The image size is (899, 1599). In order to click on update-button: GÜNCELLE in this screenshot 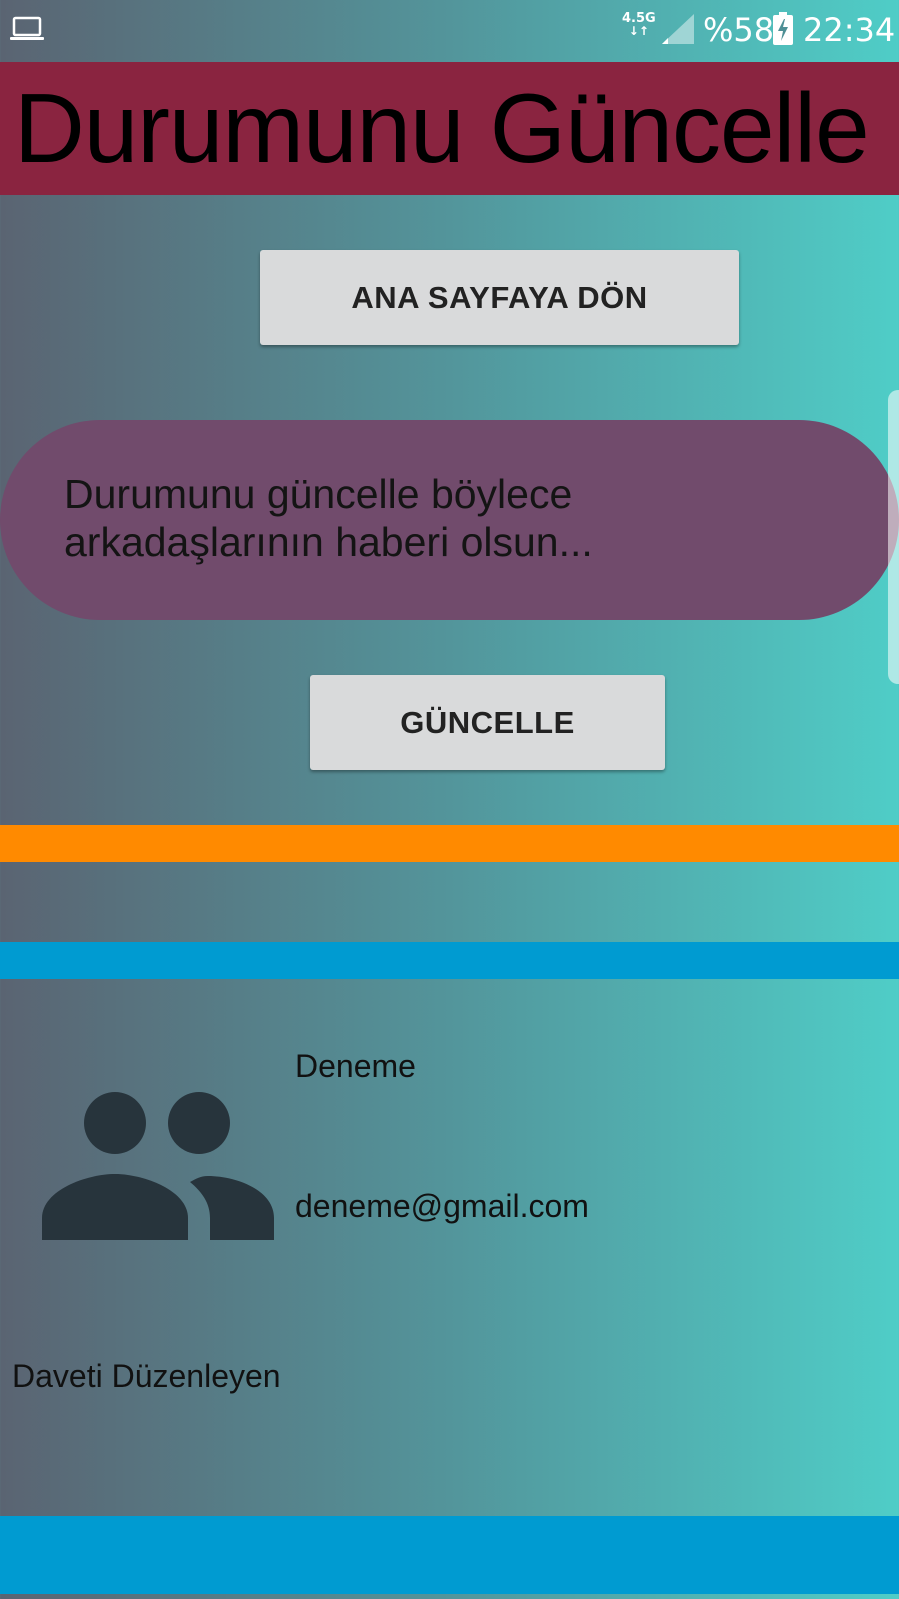, I will do `click(487, 722)`.